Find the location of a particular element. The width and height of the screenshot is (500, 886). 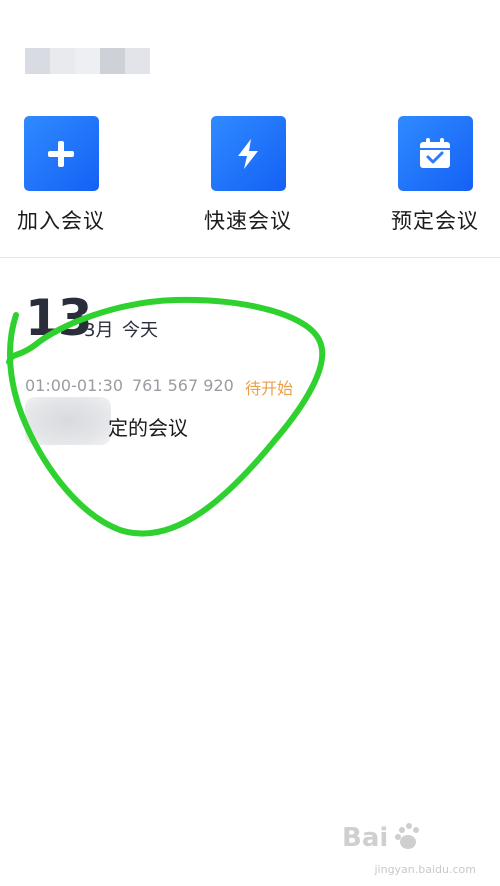

schedule-meeting-label: 预定会议 is located at coordinates (435, 221).